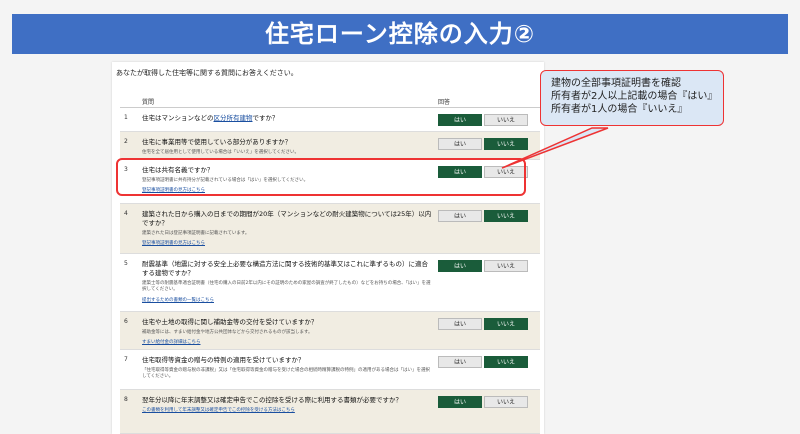 The height and width of the screenshot is (434, 800). I want to click on question-number: 8, so click(126, 399).